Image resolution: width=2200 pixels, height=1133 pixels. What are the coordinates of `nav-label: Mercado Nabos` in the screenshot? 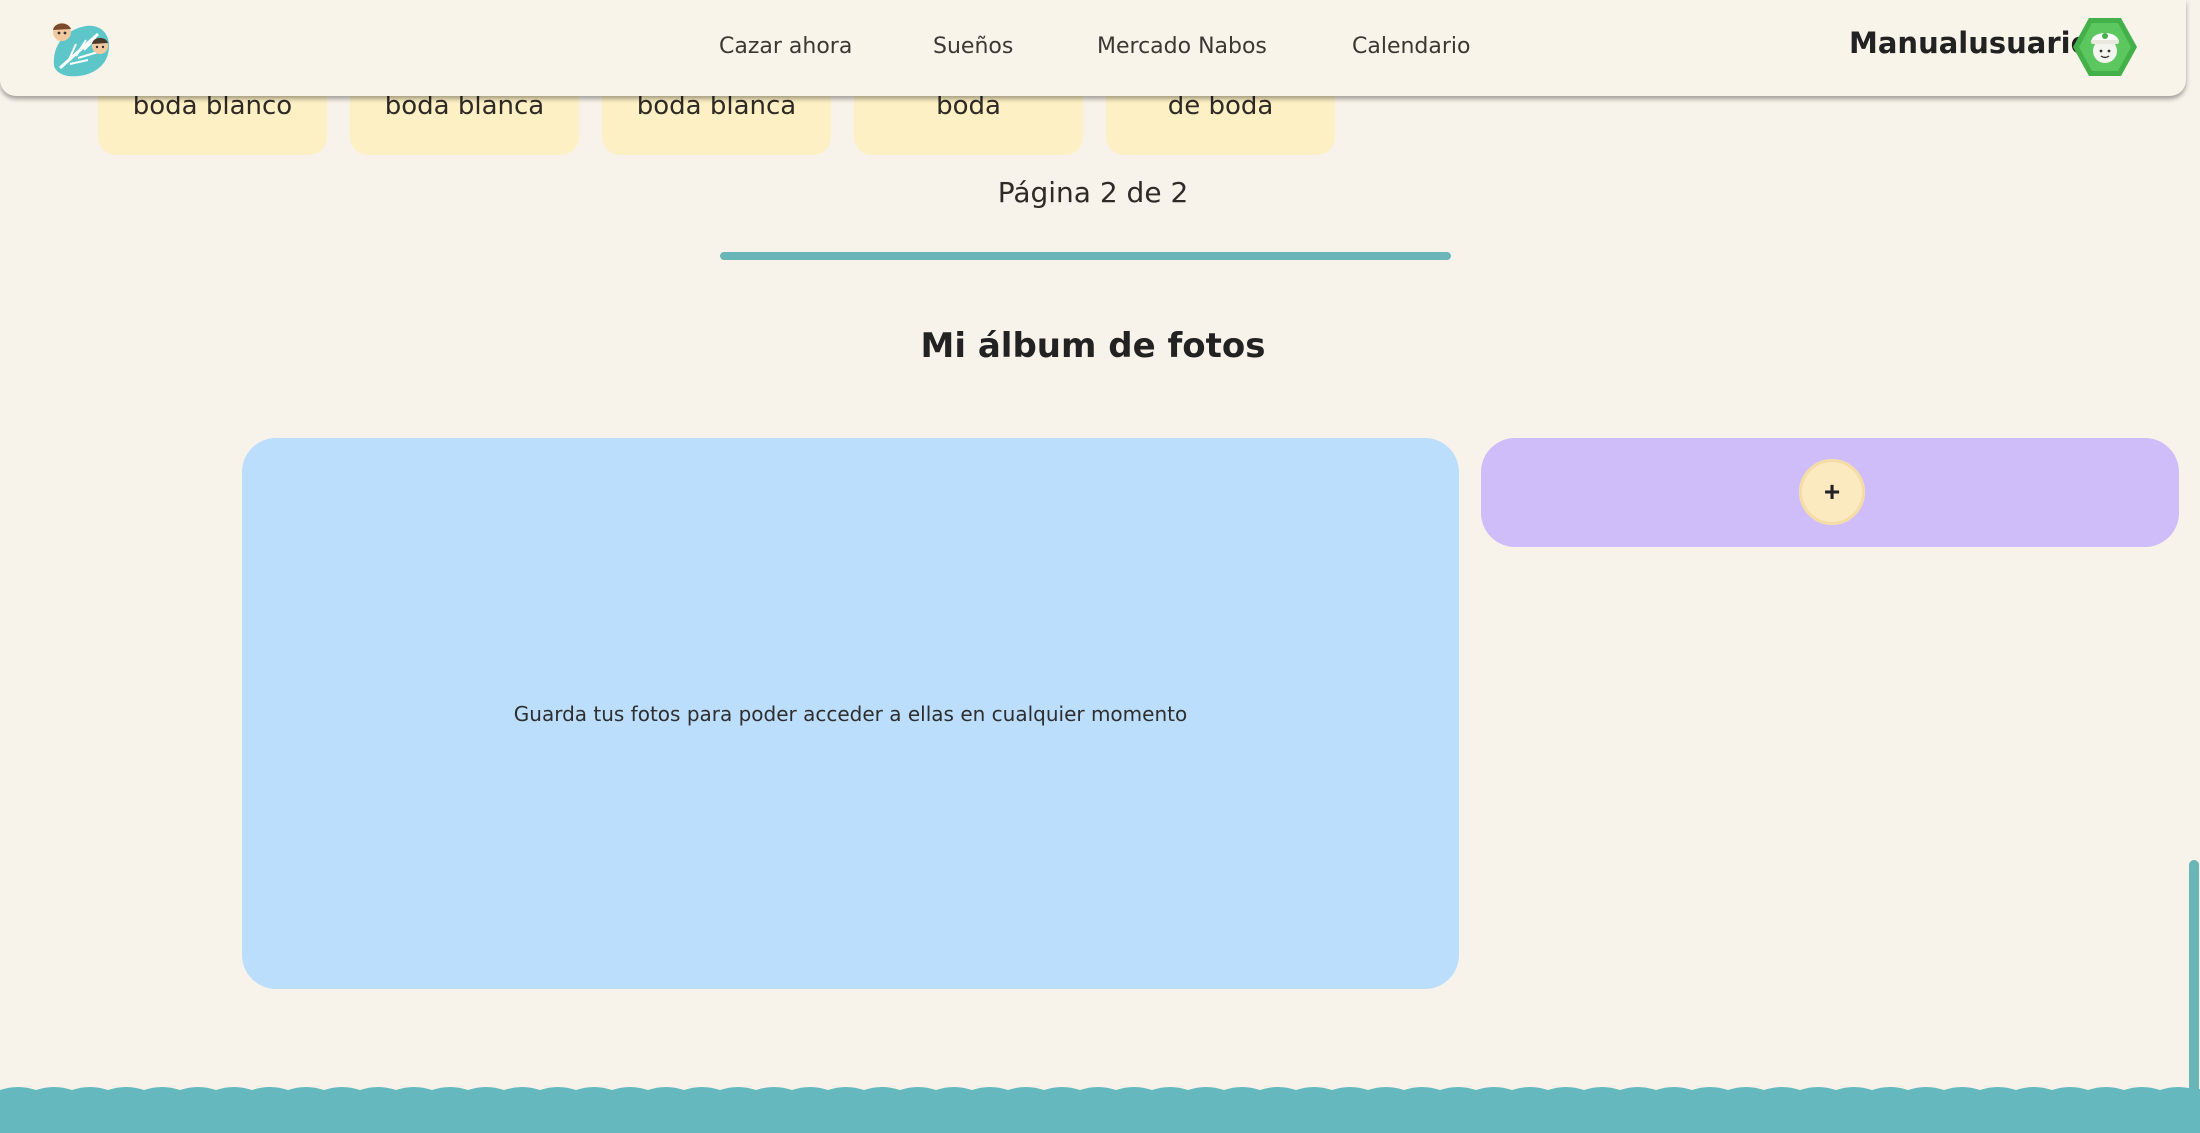 It's located at (1182, 46).